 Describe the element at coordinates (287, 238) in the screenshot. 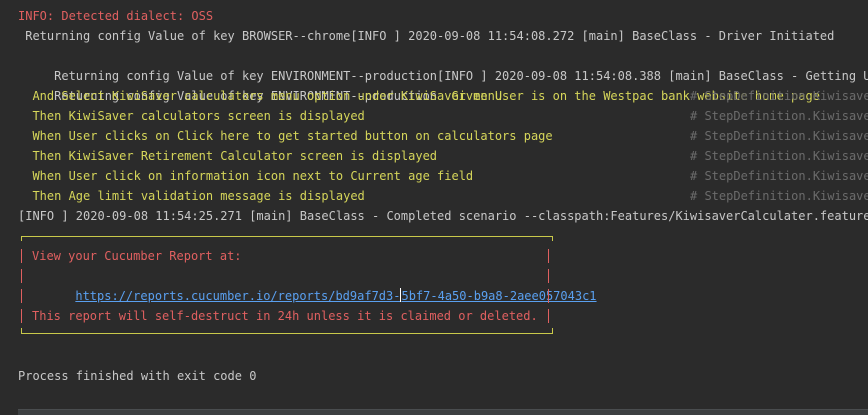

I see `report-box-top-border` at that location.